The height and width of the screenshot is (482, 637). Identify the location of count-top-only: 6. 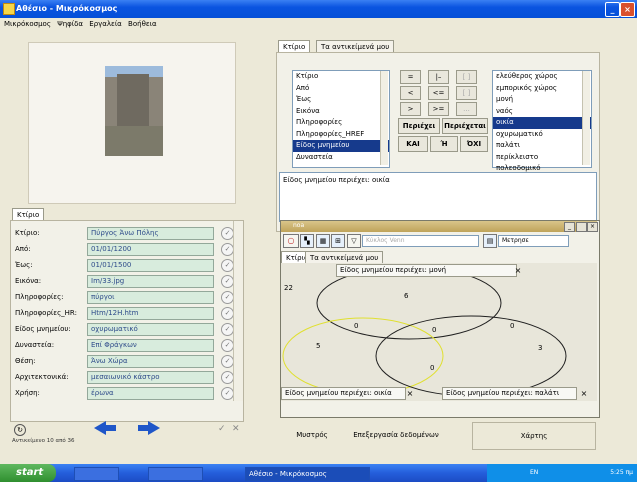
(406, 296).